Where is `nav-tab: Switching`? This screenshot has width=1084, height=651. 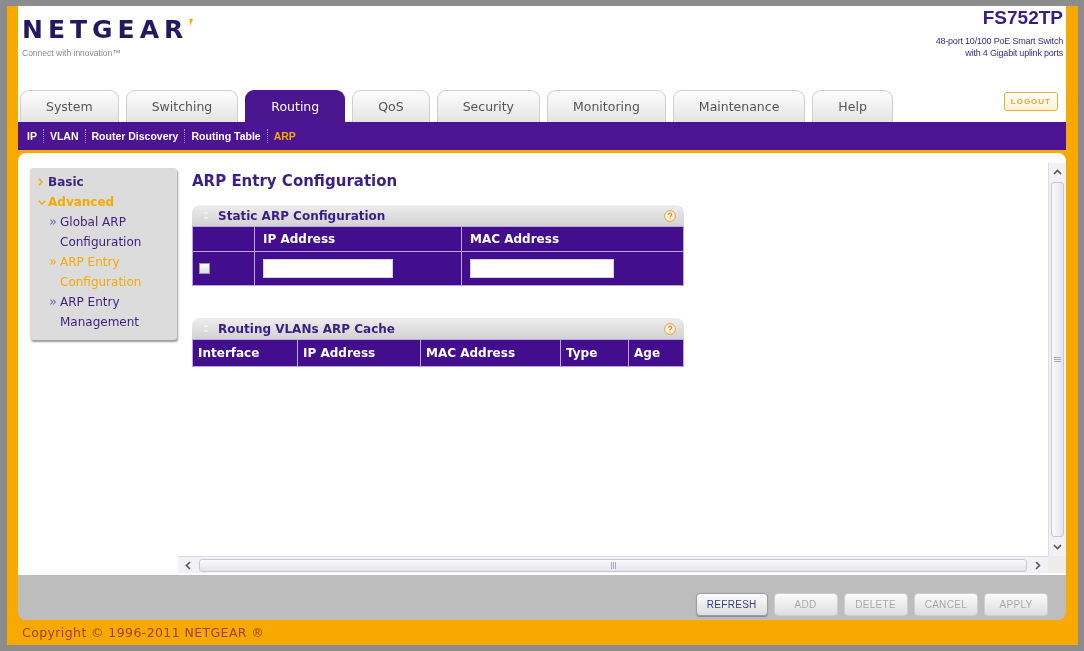
nav-tab: Switching is located at coordinates (182, 106).